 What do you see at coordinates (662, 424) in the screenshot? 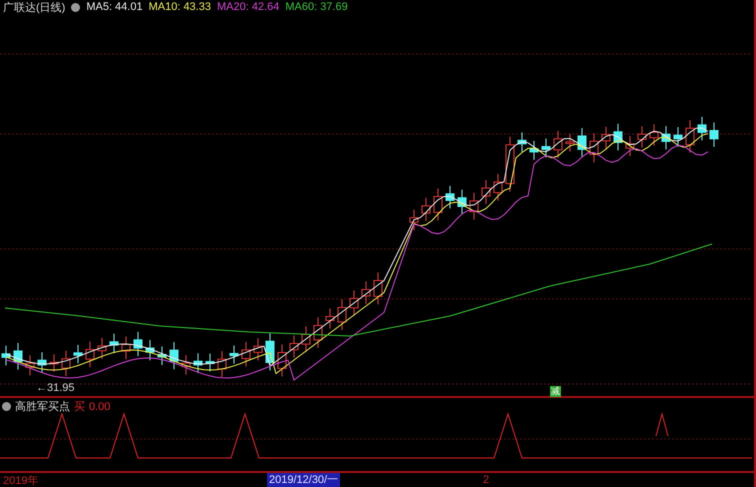
I see `signal-peak-drawing` at bounding box center [662, 424].